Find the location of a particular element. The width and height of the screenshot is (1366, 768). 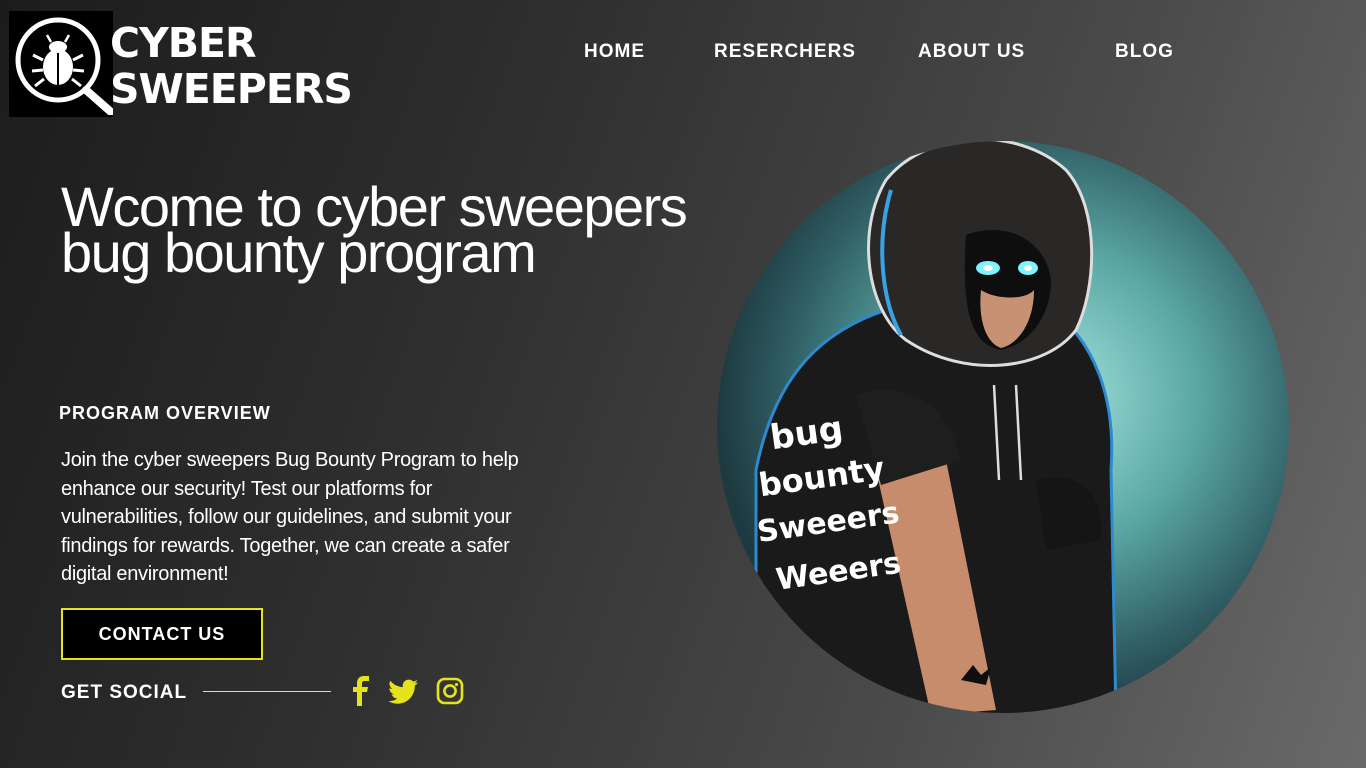

program-overview-heading: PROGRAM OVERVIEW is located at coordinates (165, 413).